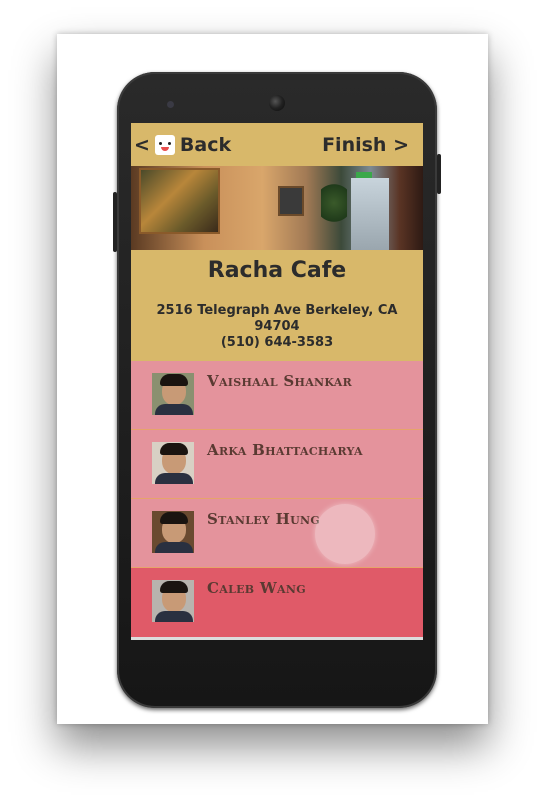 The height and width of the screenshot is (805, 545). I want to click on restaurant-name: Racha Cafe, so click(277, 270).